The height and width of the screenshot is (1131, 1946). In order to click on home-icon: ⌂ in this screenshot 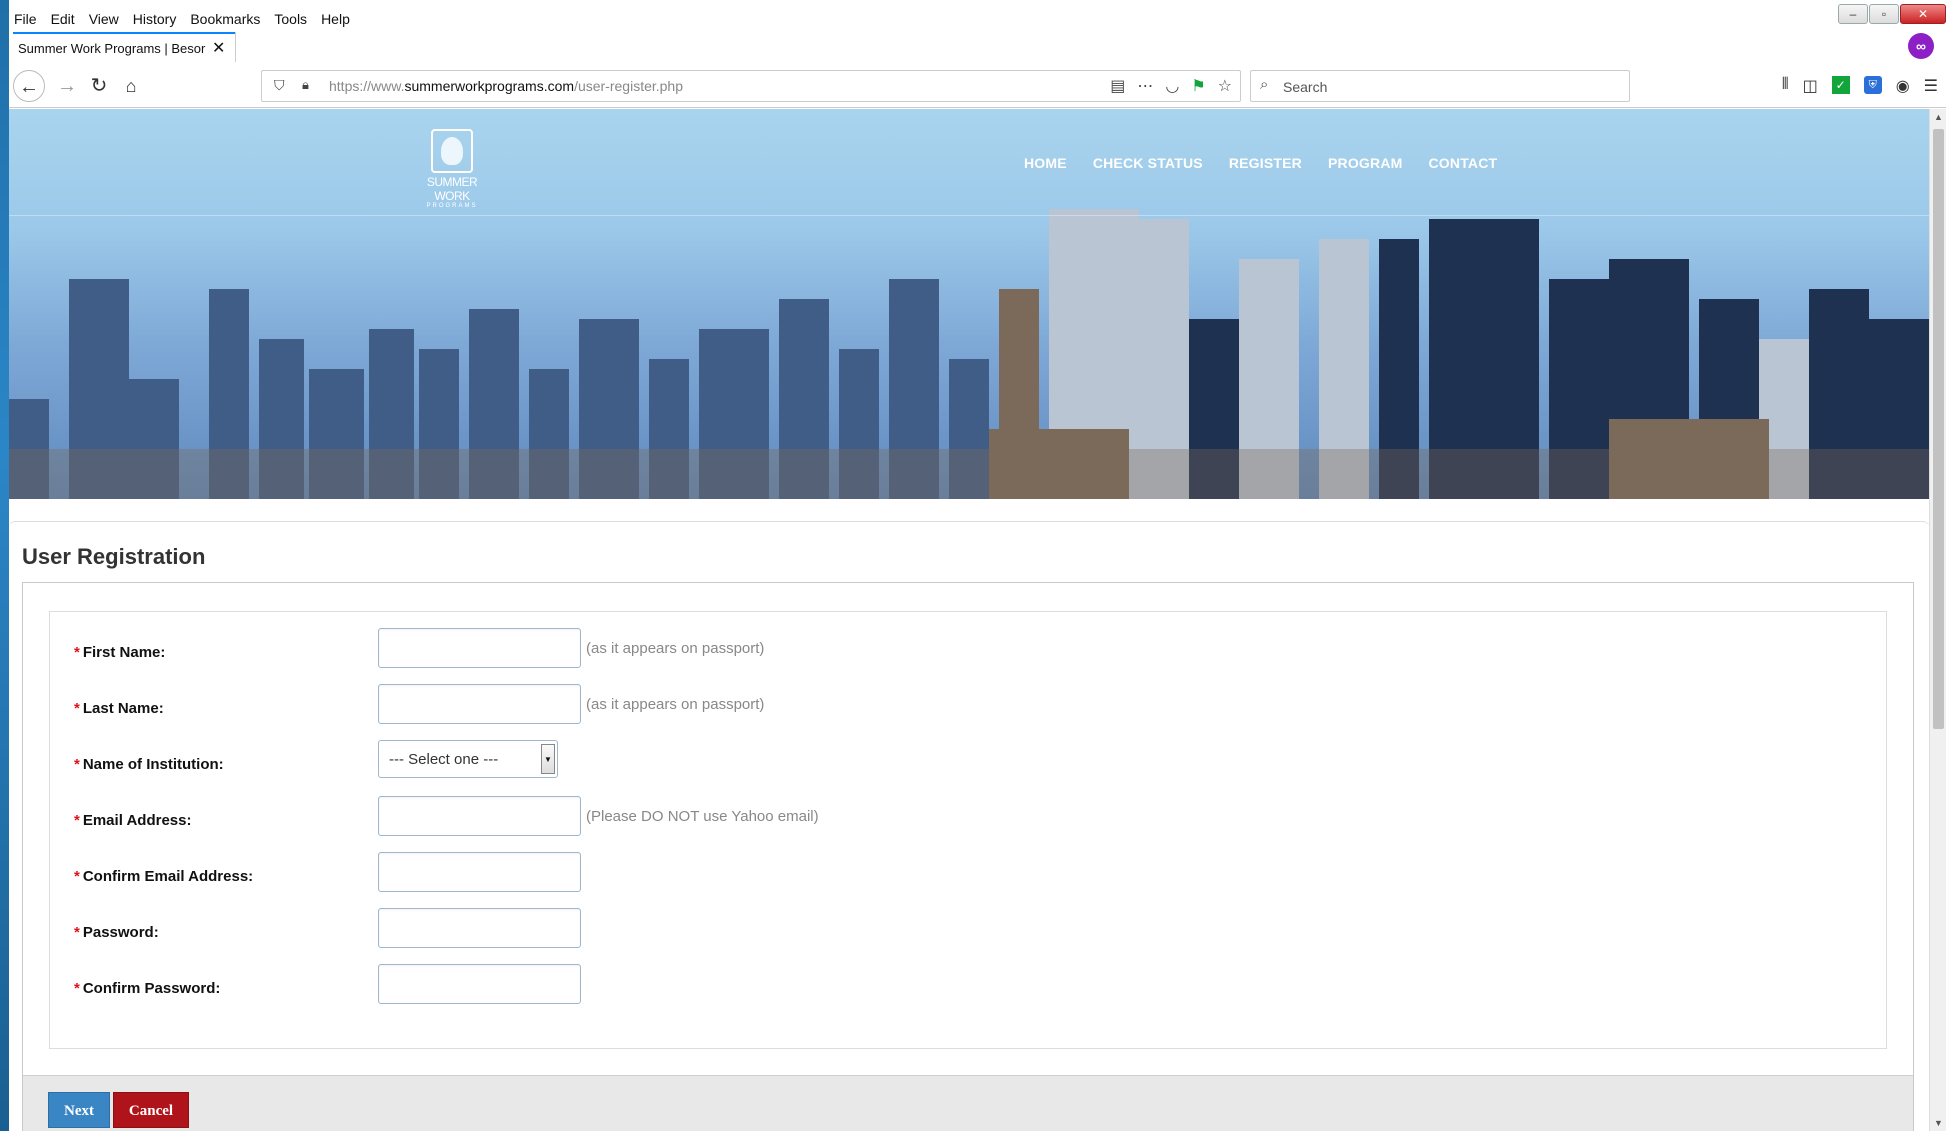, I will do `click(131, 86)`.